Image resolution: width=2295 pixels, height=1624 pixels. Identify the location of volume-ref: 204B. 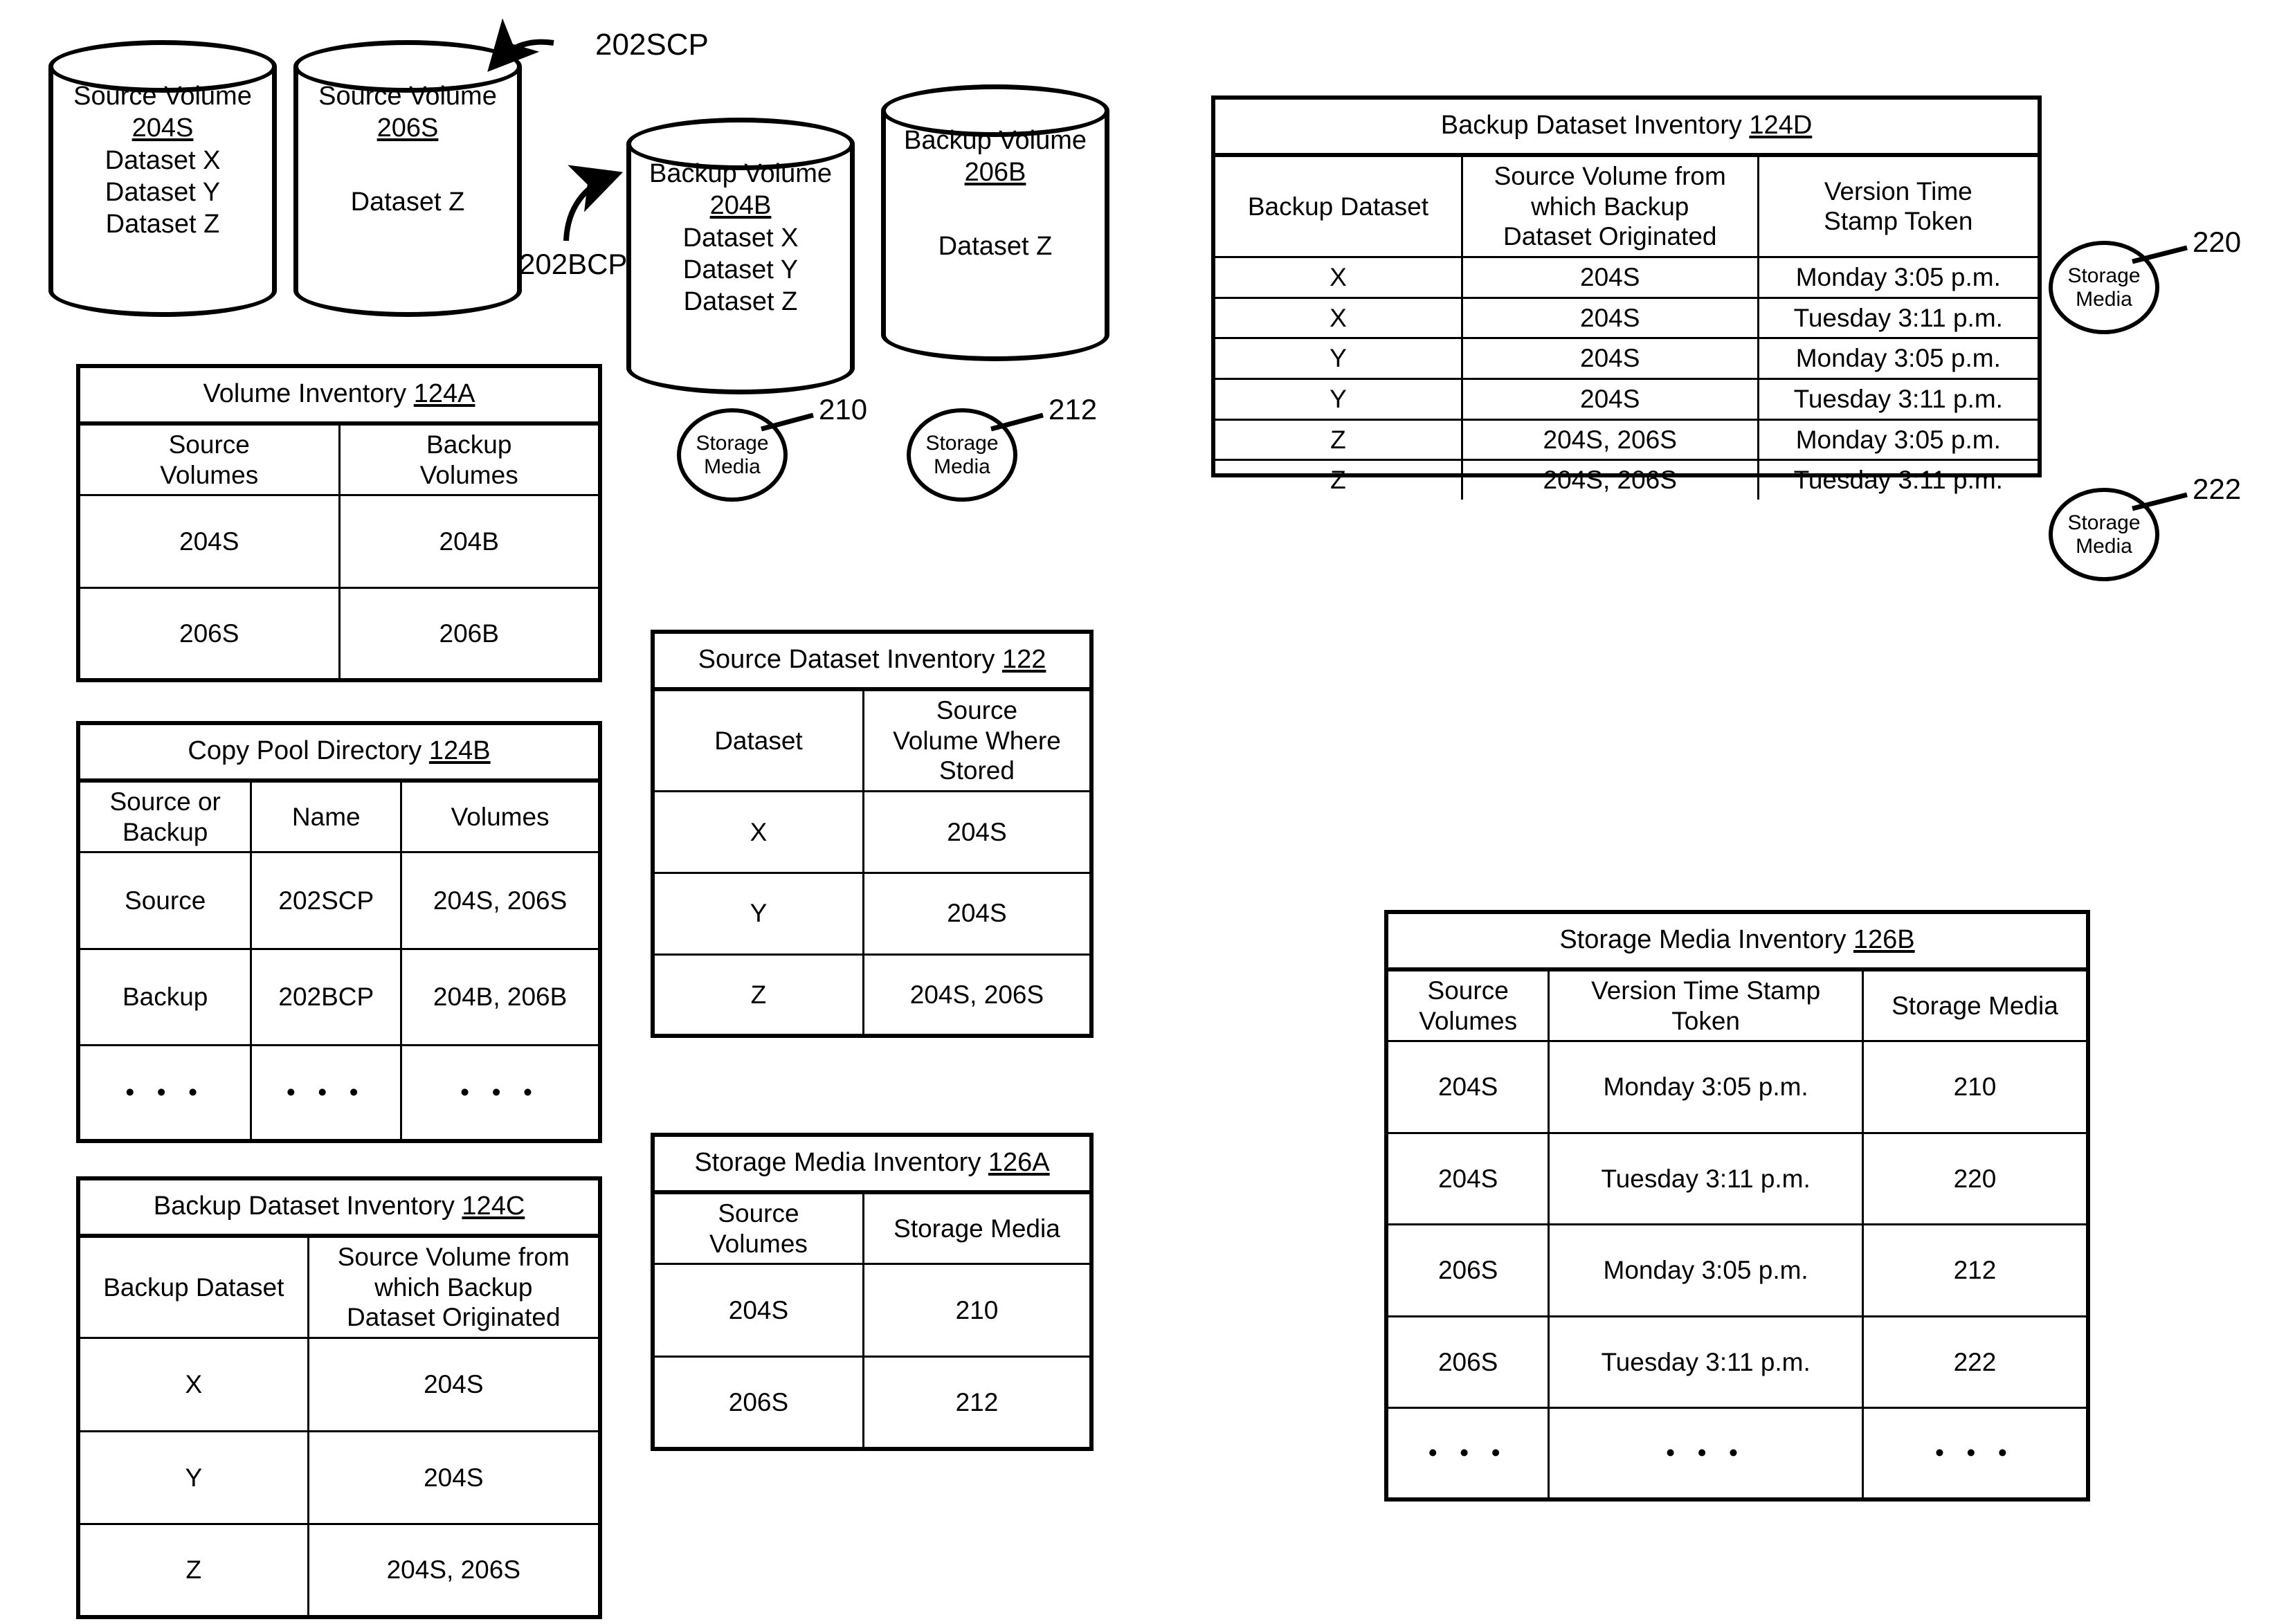
(740, 206).